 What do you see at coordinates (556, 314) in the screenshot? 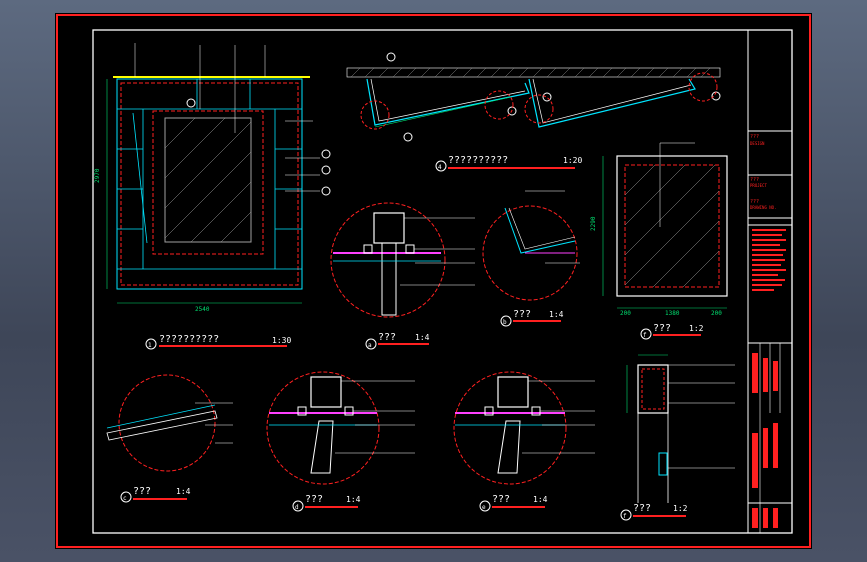
I see `detail-b-scale: 1:4` at bounding box center [556, 314].